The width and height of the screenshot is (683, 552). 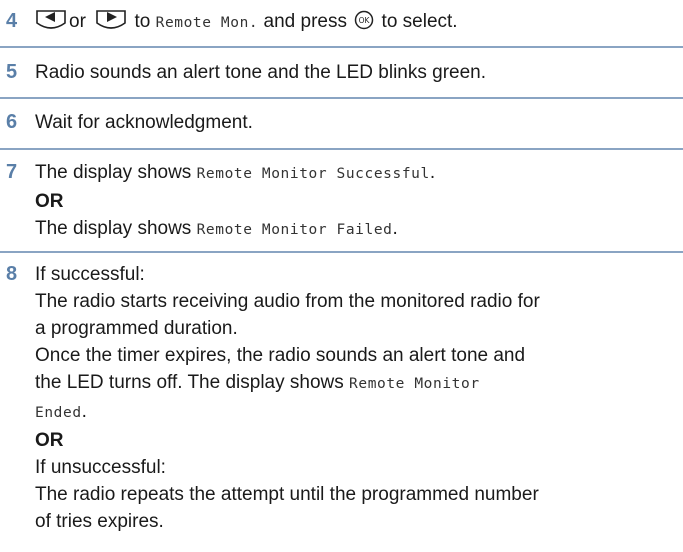 I want to click on display-failed-line: The display shows Remote Monitor Failed., so click(x=216, y=228).